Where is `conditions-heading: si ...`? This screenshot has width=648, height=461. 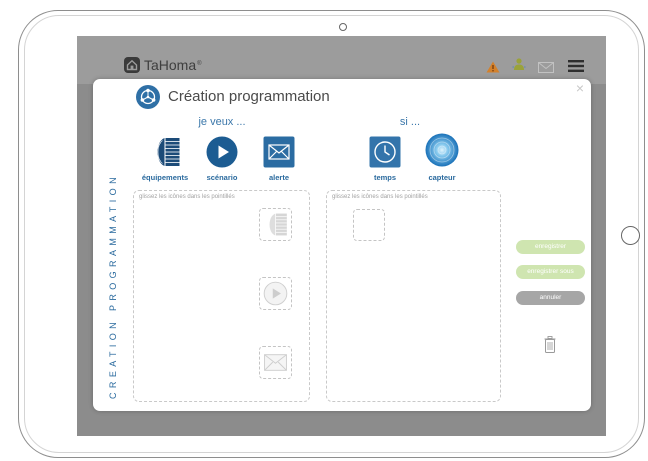
conditions-heading: si ... is located at coordinates (410, 122).